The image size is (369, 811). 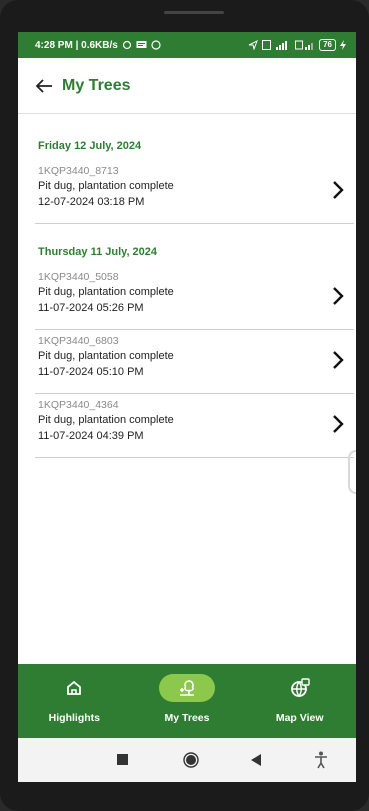 What do you see at coordinates (91, 308) in the screenshot?
I see `tree-timestamp: 11-07-2024 05:26 PM` at bounding box center [91, 308].